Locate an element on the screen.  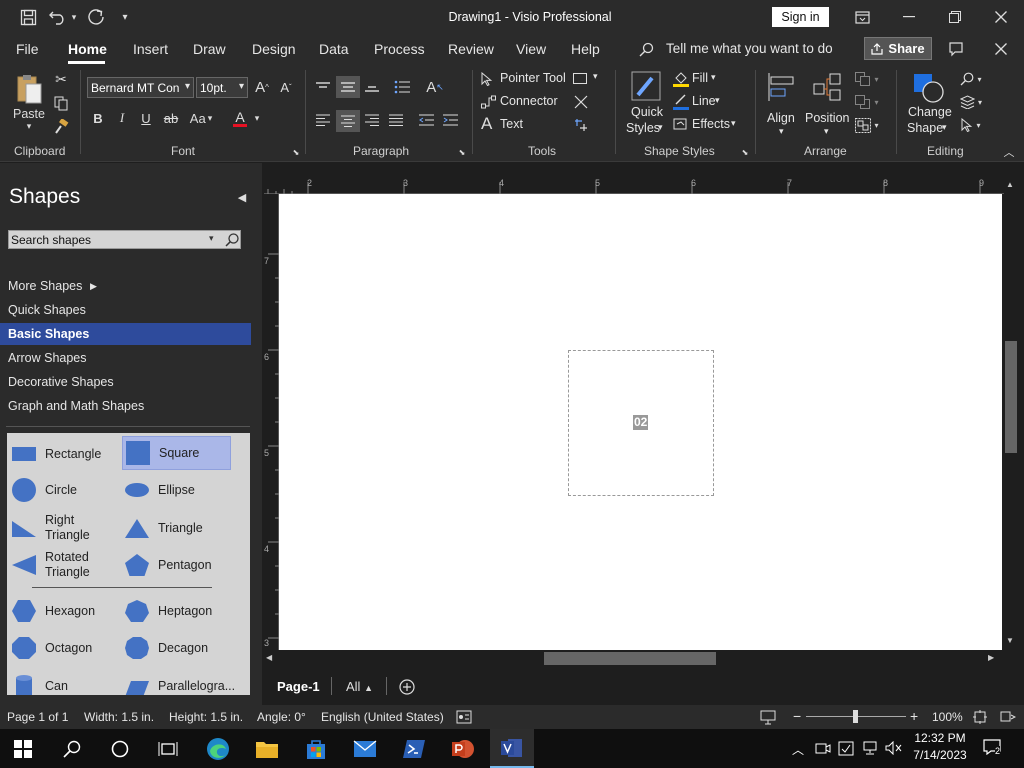
vertical-scroll-thumb is located at coordinates (1011, 397).